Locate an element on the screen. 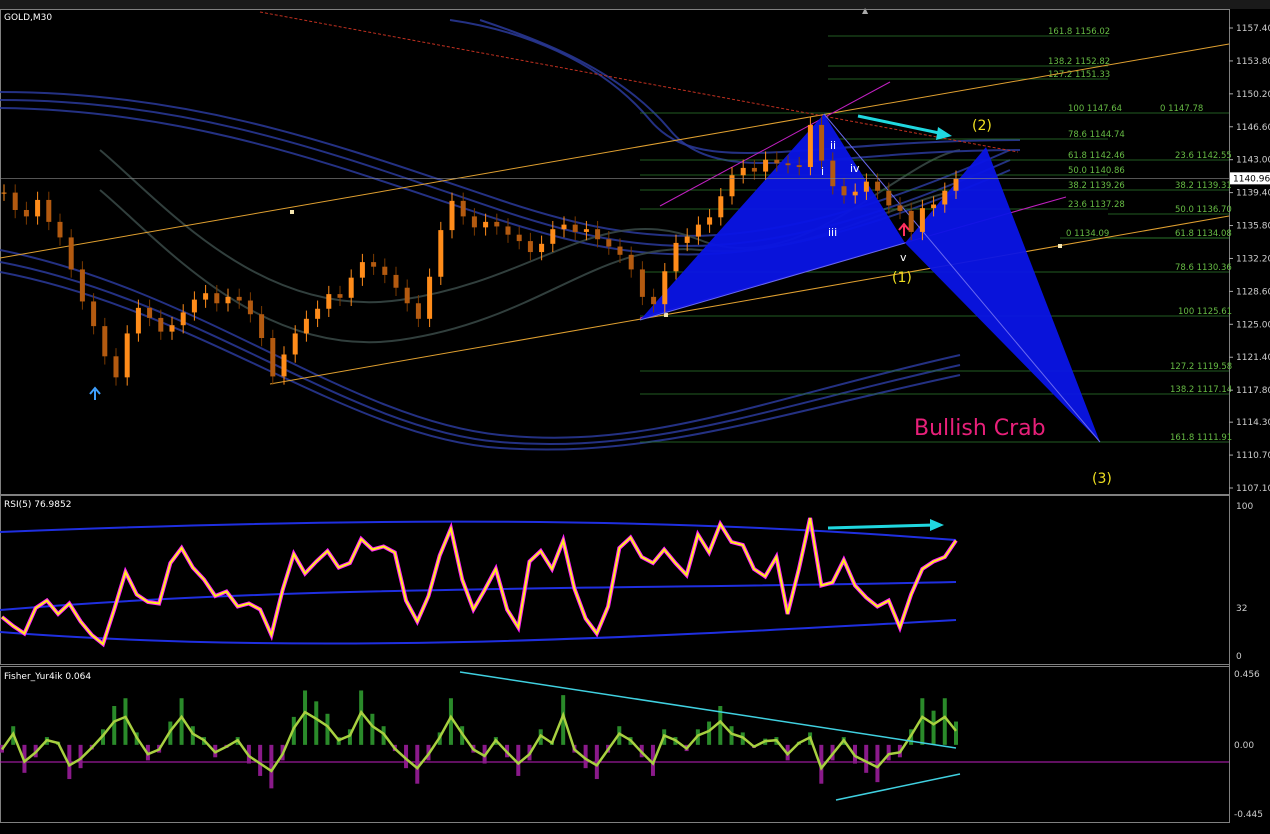 The width and height of the screenshot is (1270, 834). fisher-tick-label: 0.456 is located at coordinates (1247, 675).